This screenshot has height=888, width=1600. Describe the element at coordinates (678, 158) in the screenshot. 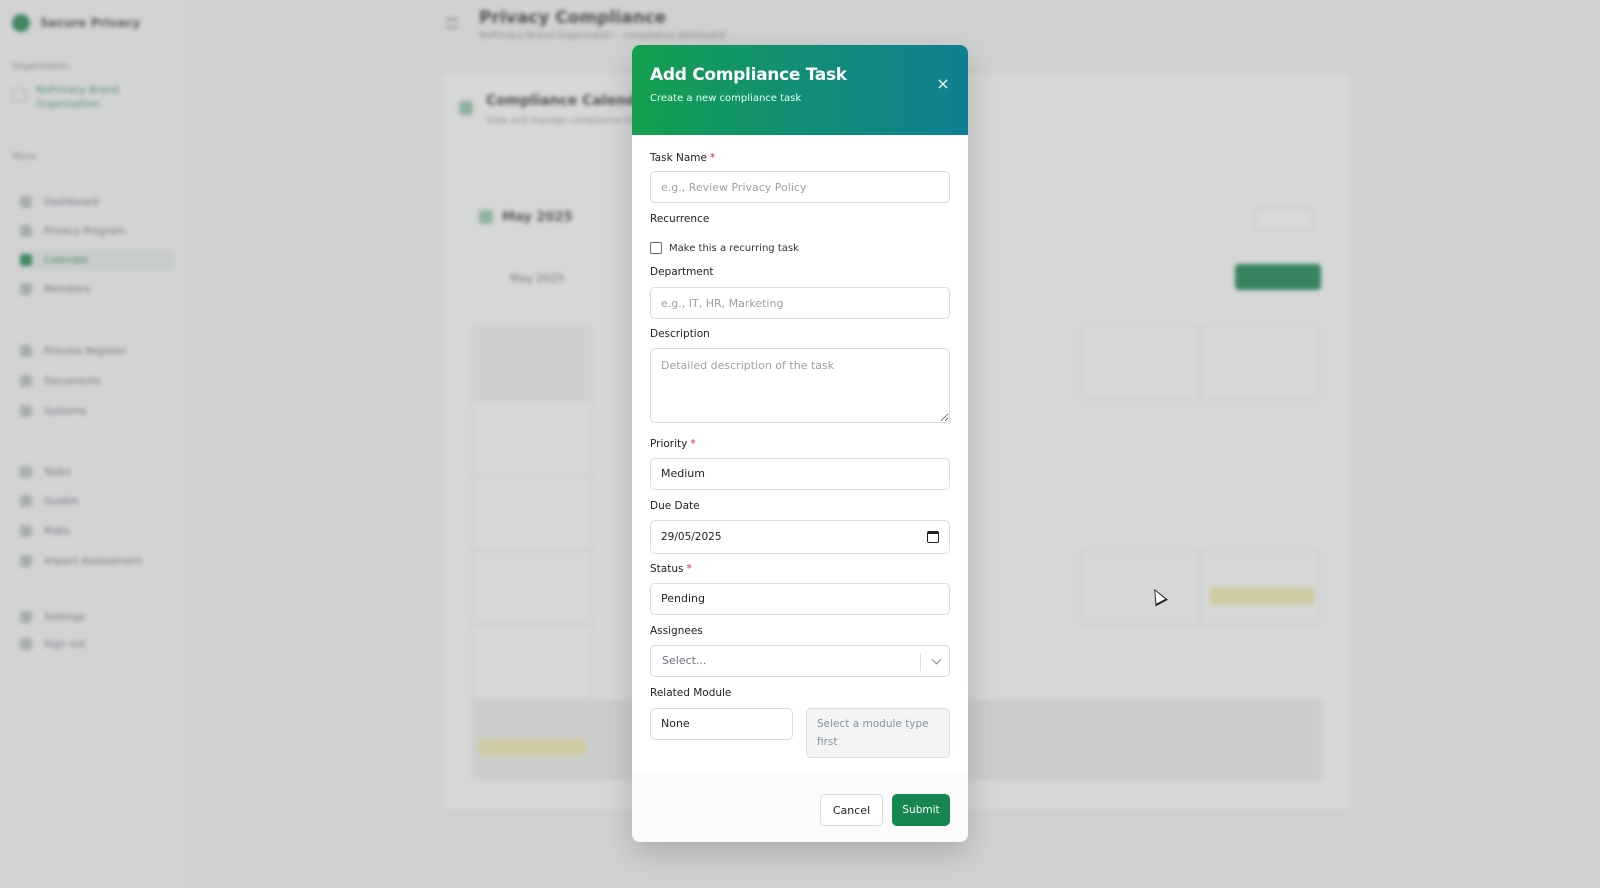

I see `label-text: Task Name` at that location.